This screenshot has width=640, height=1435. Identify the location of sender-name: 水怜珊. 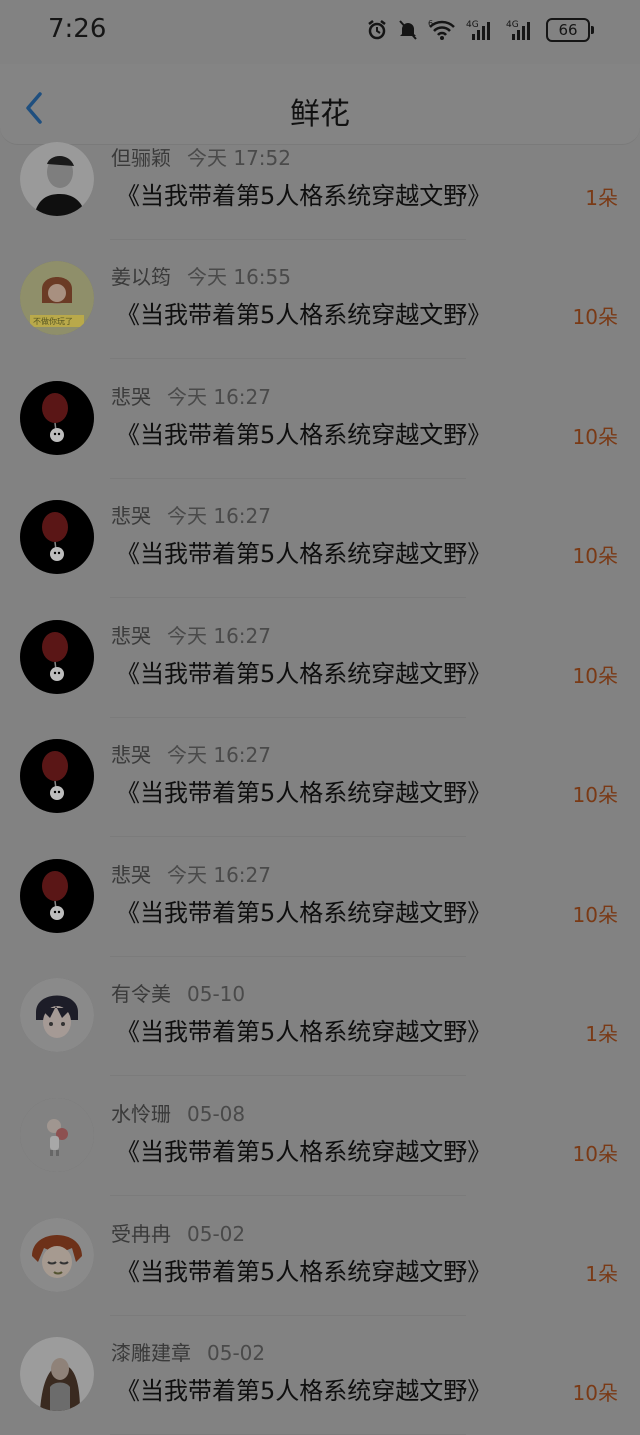
(141, 1114).